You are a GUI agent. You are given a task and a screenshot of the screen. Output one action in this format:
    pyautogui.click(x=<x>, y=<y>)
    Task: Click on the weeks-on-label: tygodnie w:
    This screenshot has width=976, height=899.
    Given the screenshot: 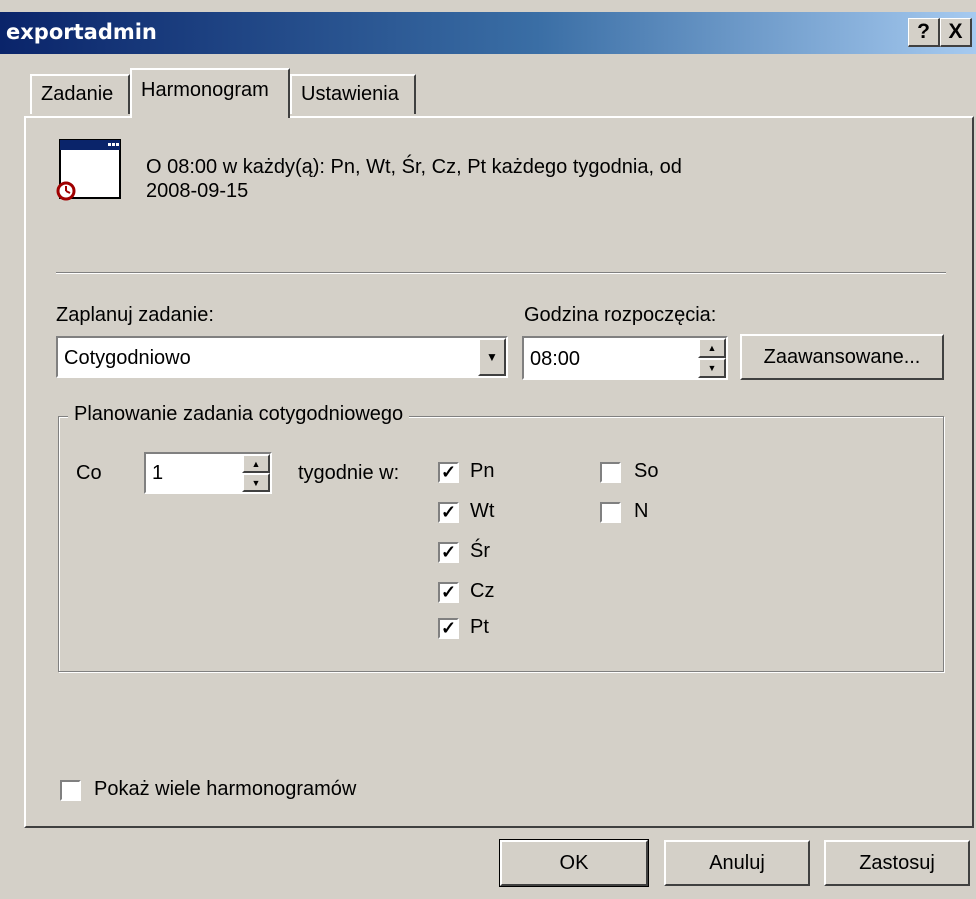 What is the action you would take?
    pyautogui.click(x=349, y=473)
    